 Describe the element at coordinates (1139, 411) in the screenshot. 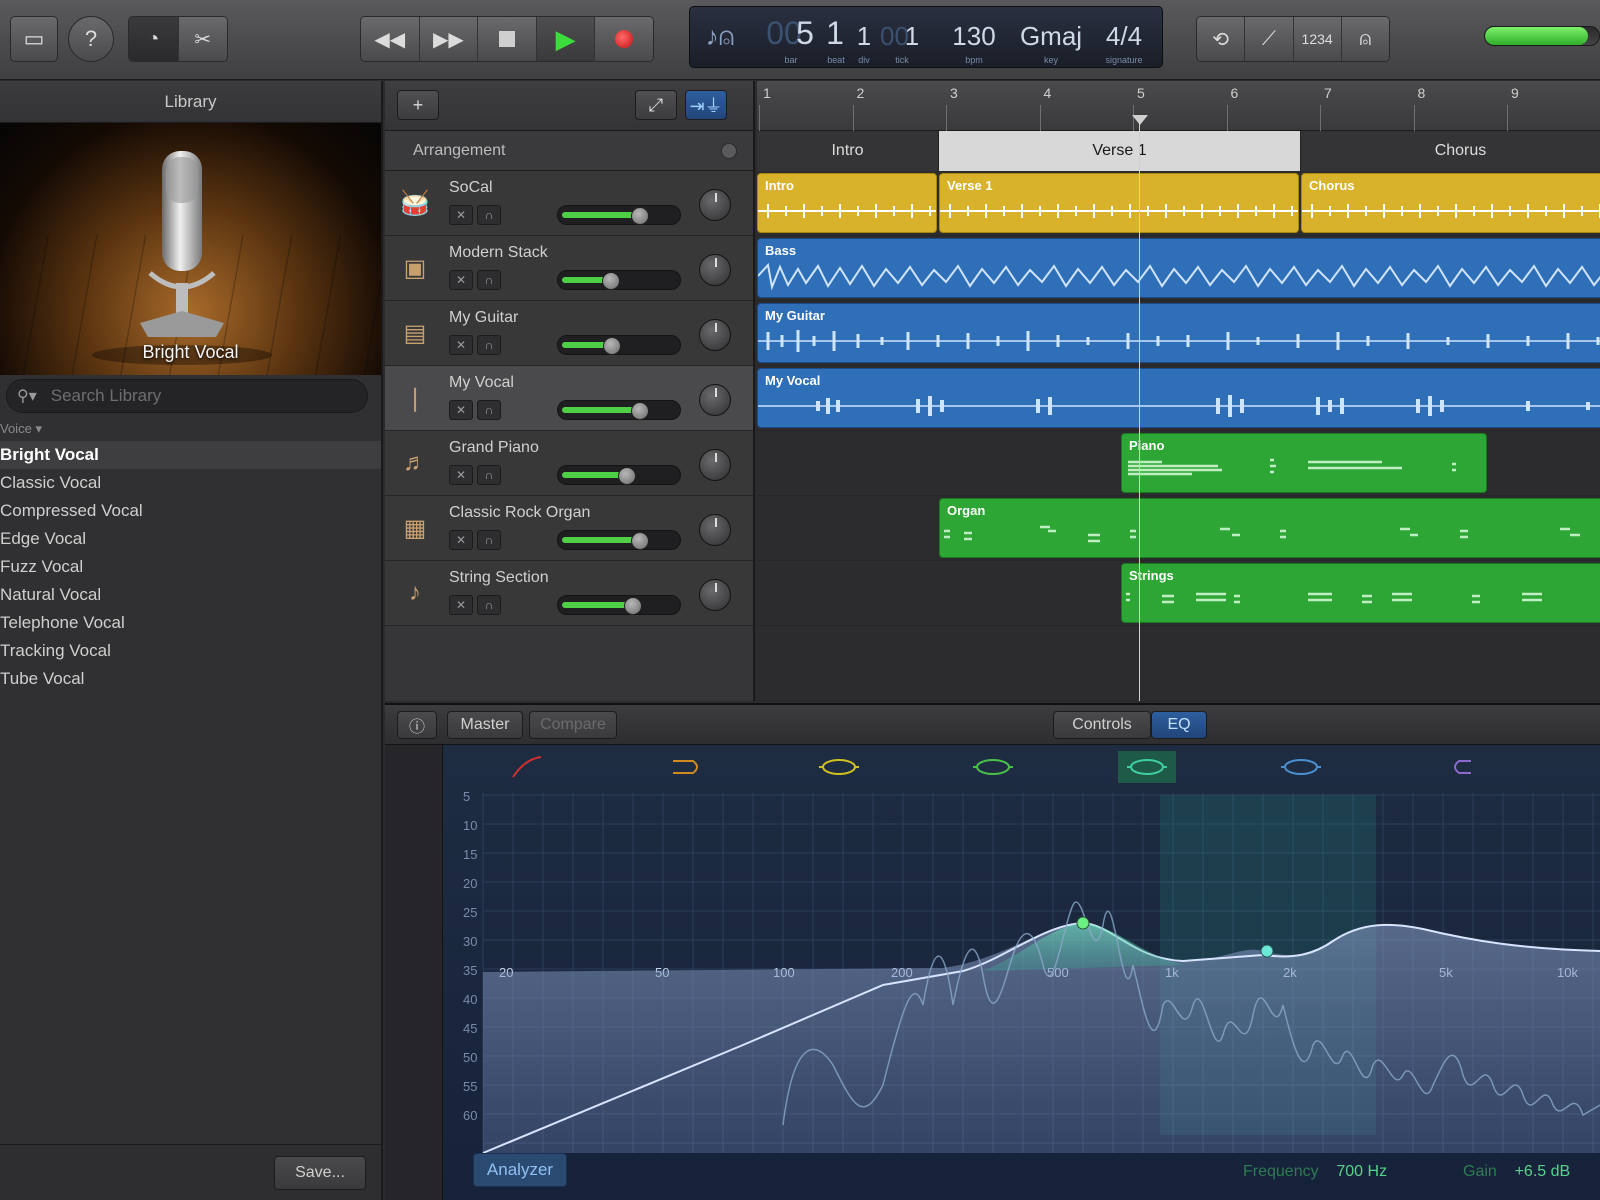

I see `playhead` at that location.